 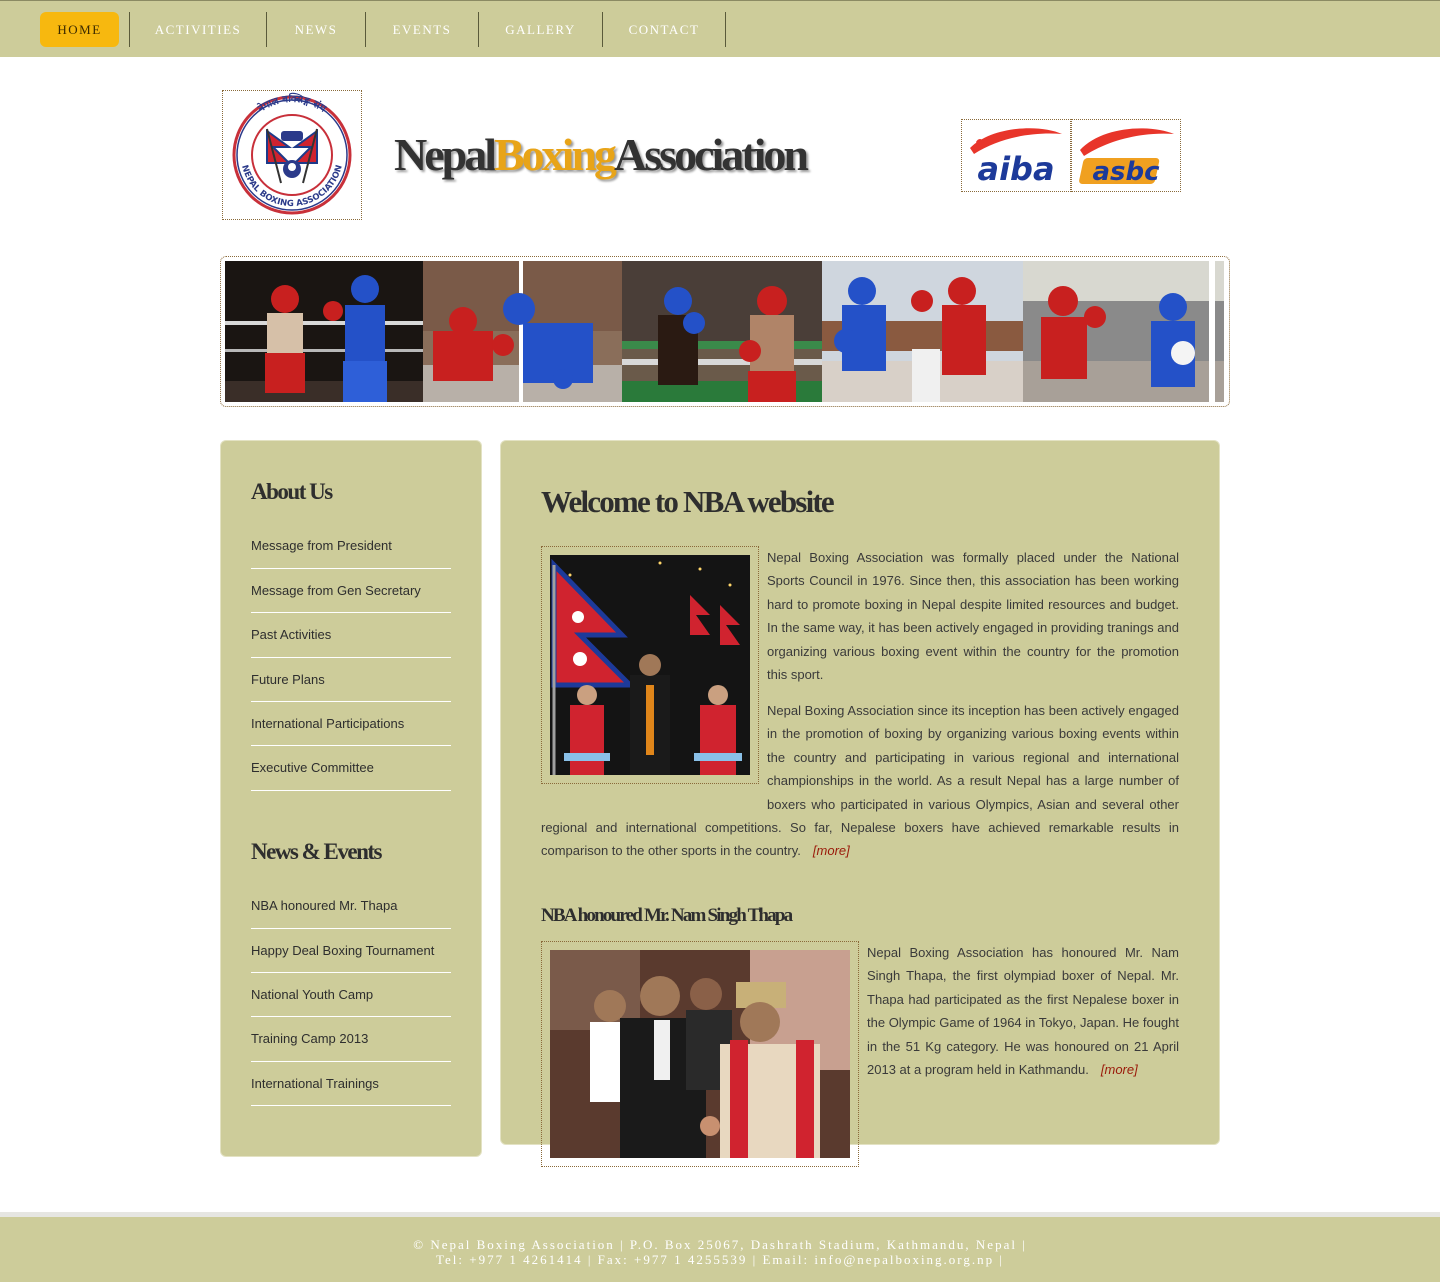 What do you see at coordinates (1119, 1069) in the screenshot?
I see `news-more-link: [more]` at bounding box center [1119, 1069].